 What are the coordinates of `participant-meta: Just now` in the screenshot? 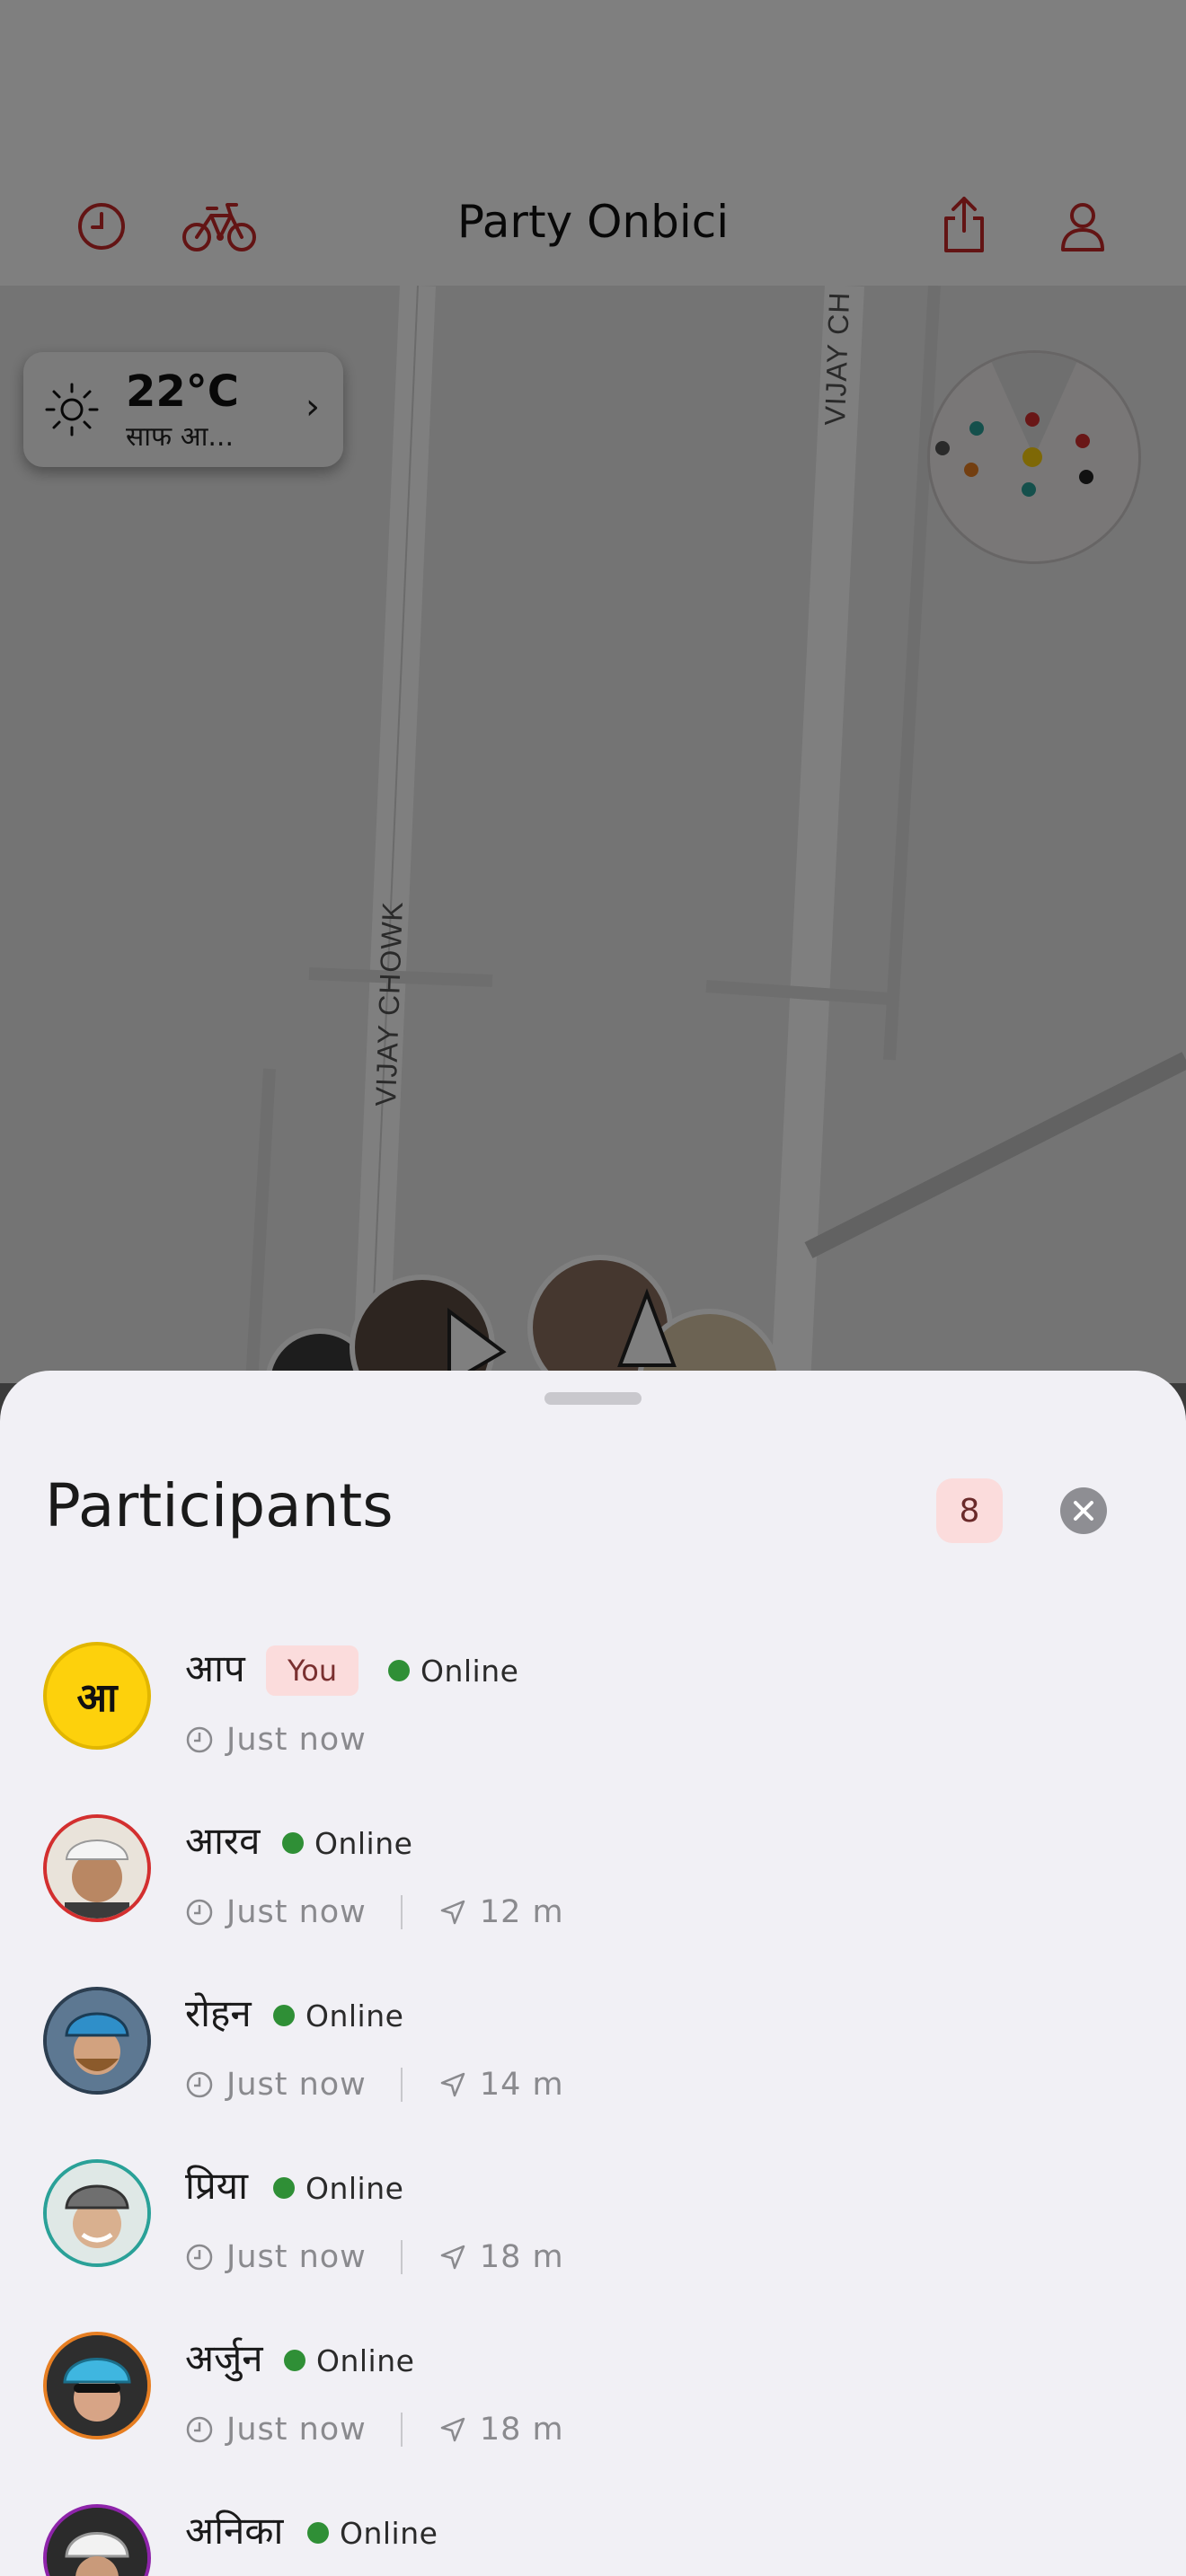 It's located at (276, 1739).